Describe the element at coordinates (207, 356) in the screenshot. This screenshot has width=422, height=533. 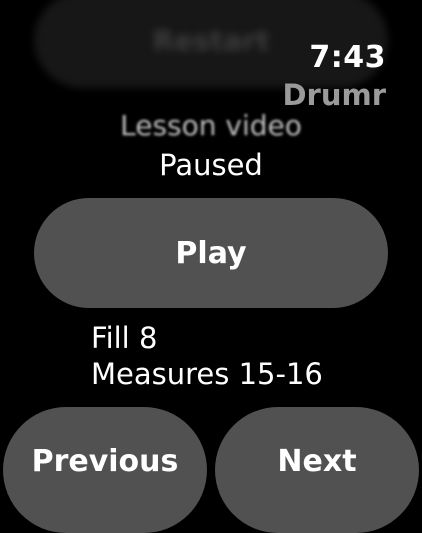
I see `fill-info: Fill 8 Measures 15-16` at that location.